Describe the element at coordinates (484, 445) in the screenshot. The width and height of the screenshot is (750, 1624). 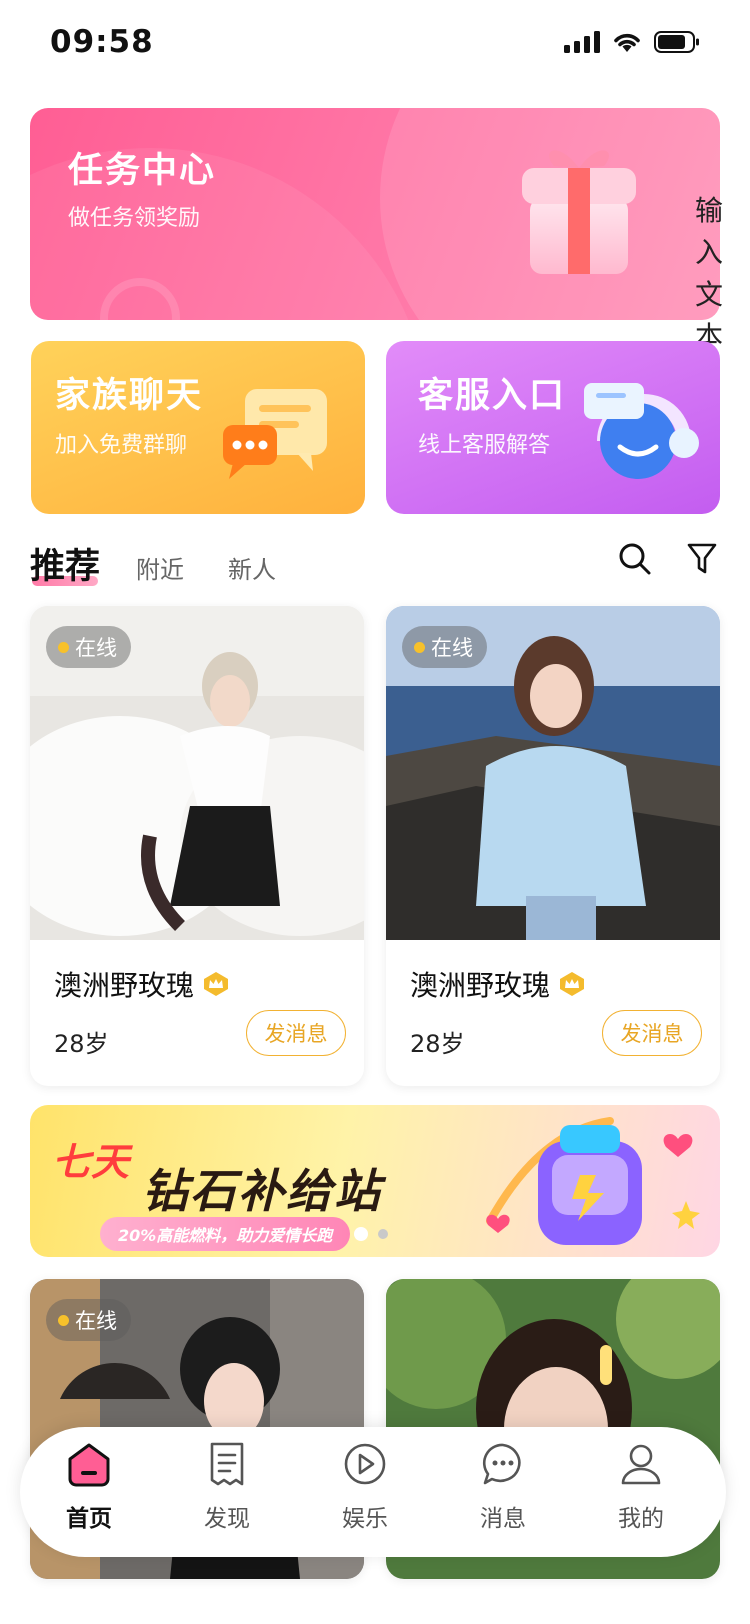
I see `customer-service-subtitle: 线上客服解答` at that location.